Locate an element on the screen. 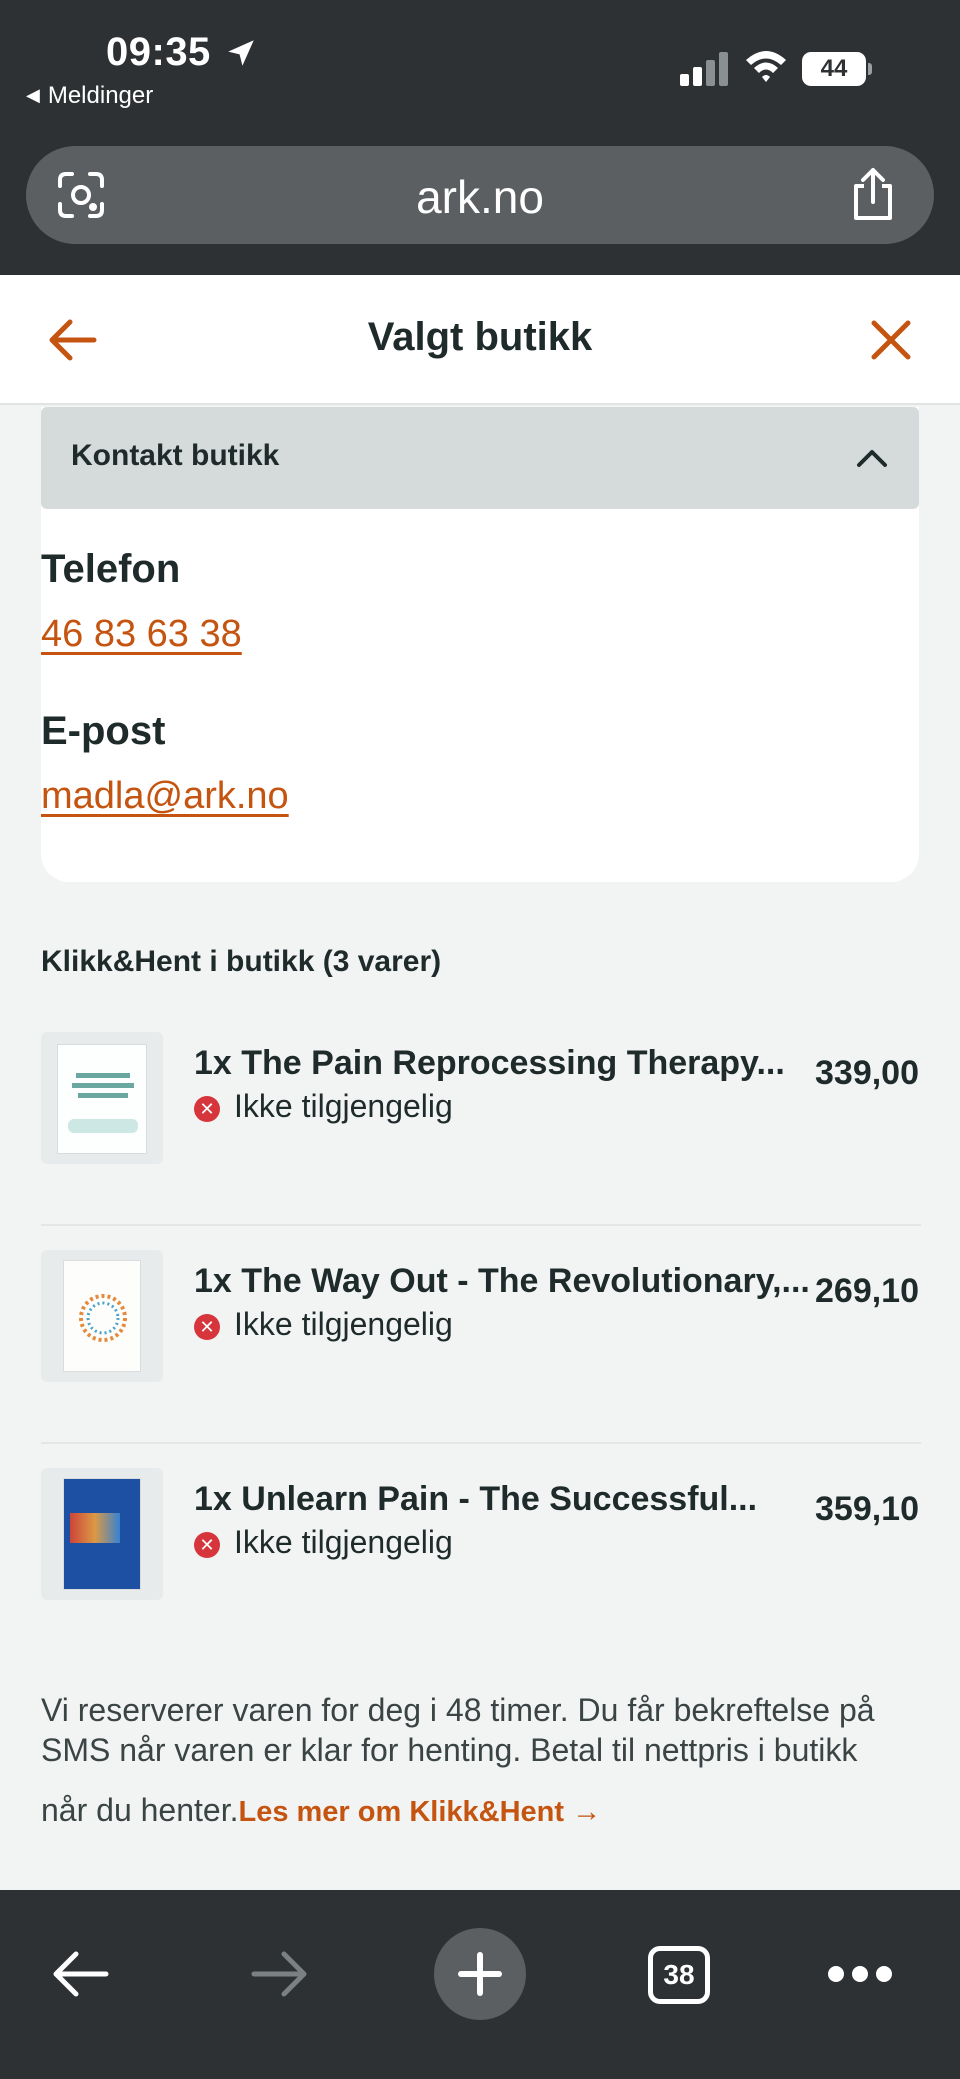  info-line-3-text: når du henter. is located at coordinates (140, 1810).